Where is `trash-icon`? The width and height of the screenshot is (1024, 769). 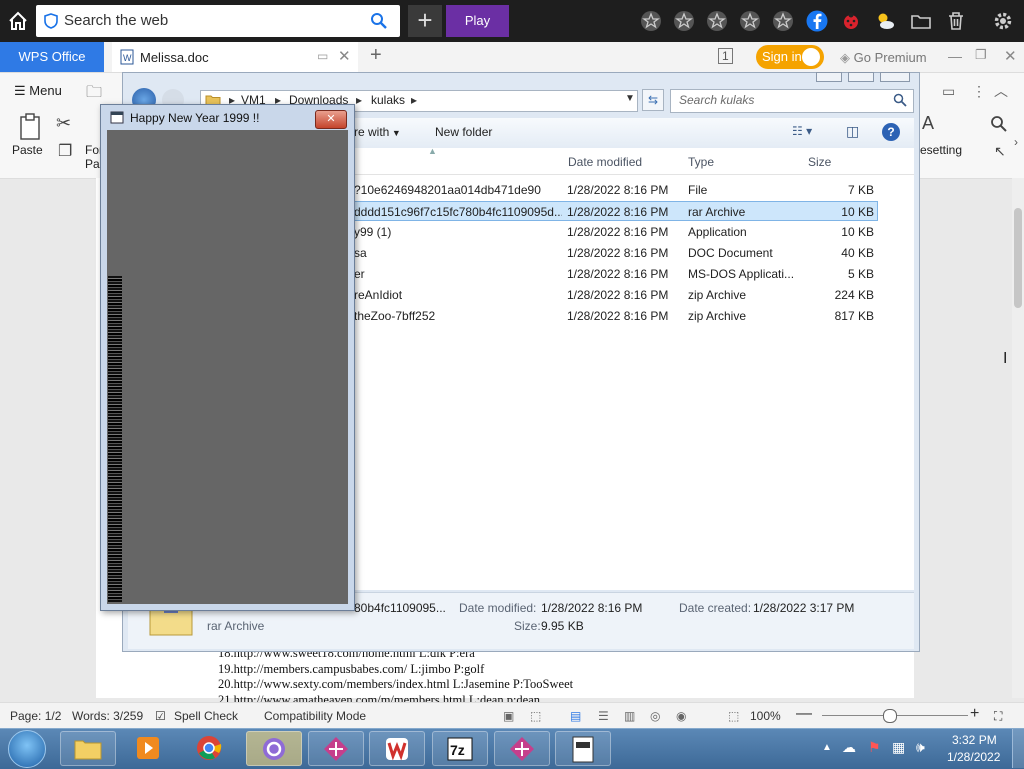
trash-icon is located at coordinates (956, 21).